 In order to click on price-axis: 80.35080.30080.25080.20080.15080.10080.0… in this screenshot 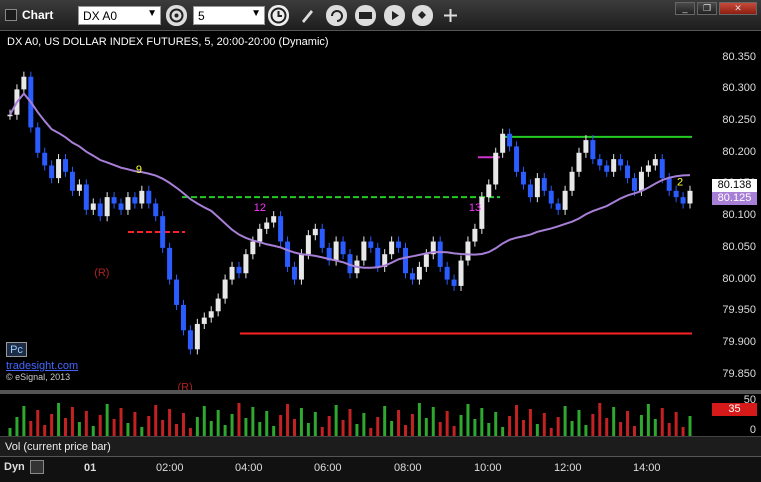, I will do `click(735, 210)`.